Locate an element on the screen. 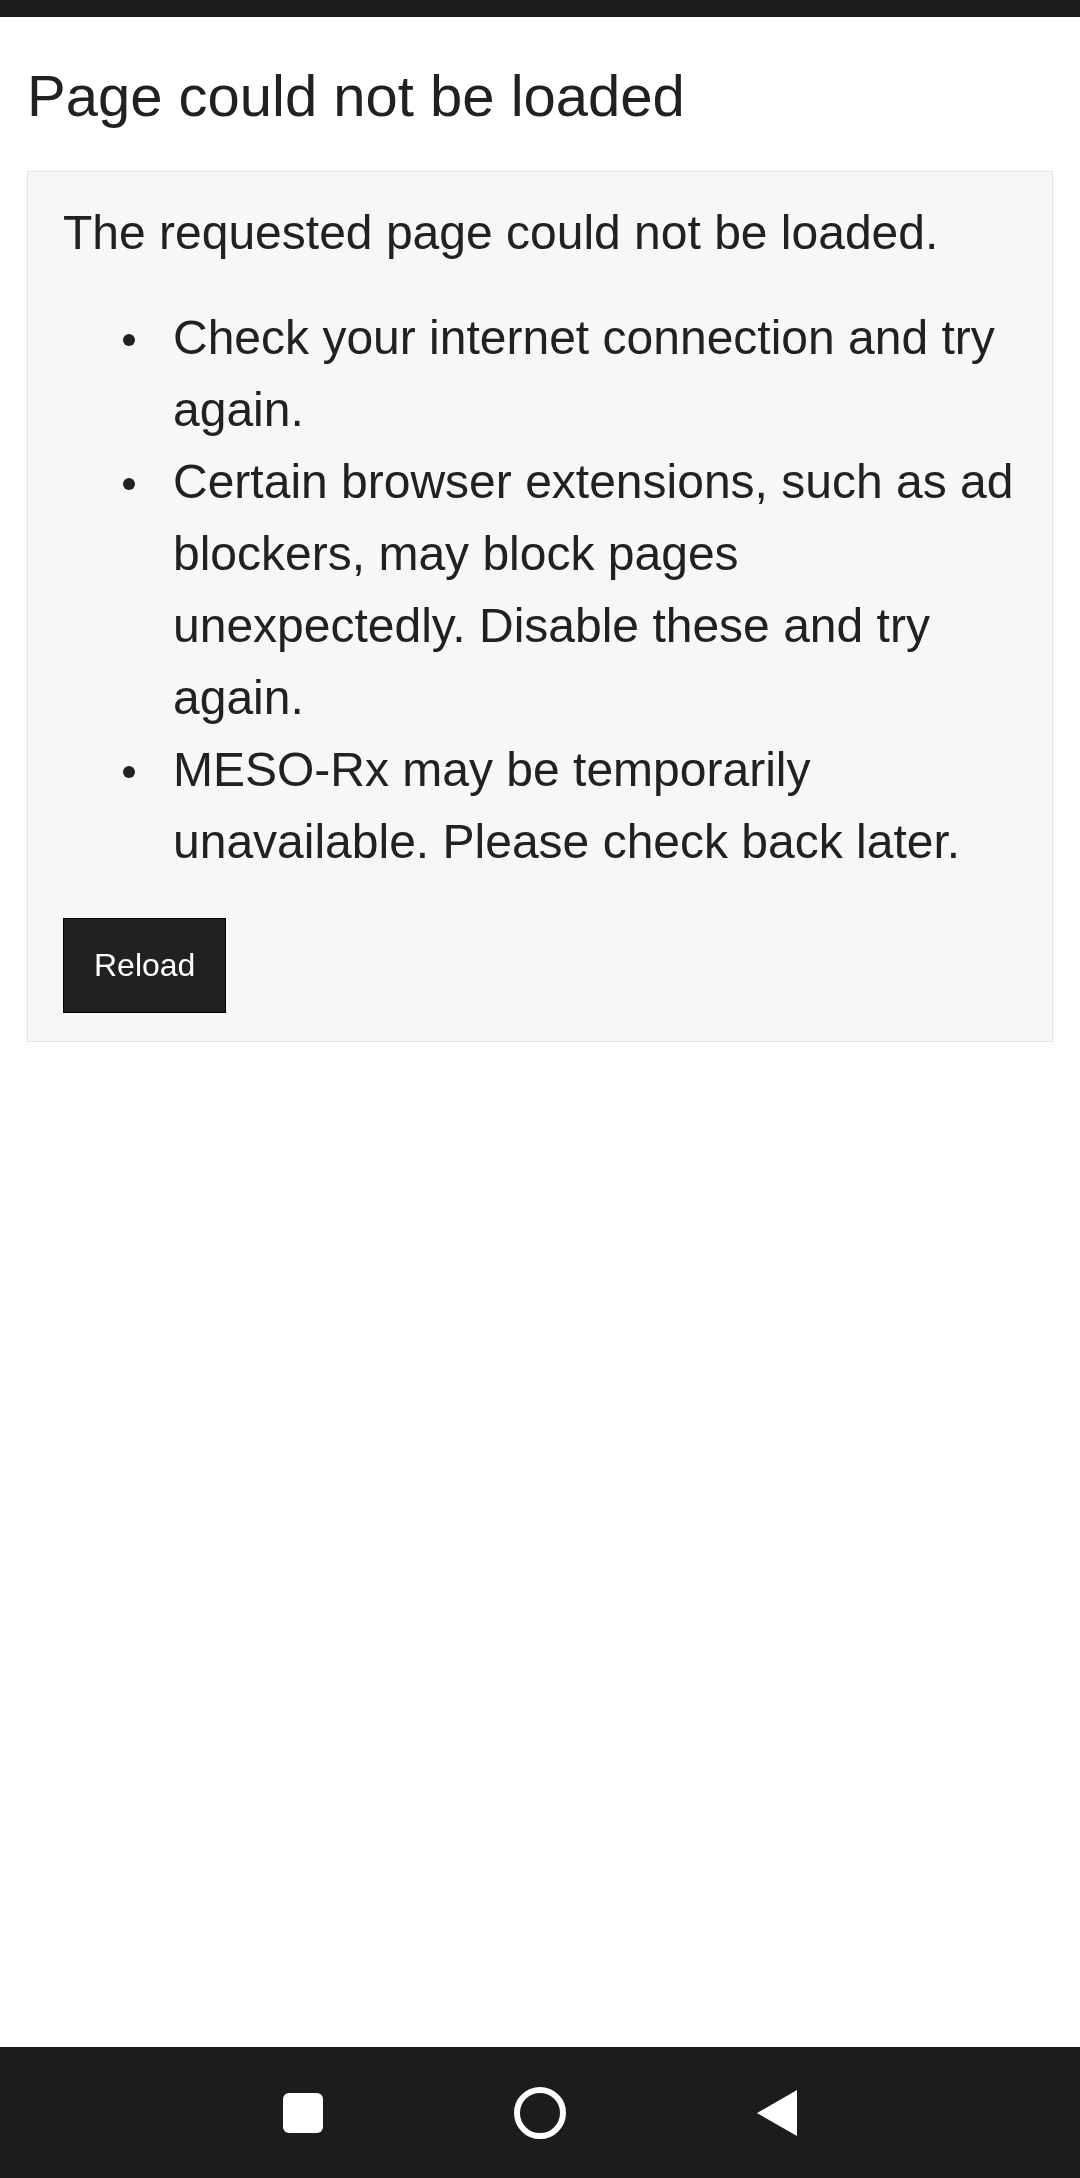 Image resolution: width=1080 pixels, height=2178 pixels. back-icon is located at coordinates (777, 2112).